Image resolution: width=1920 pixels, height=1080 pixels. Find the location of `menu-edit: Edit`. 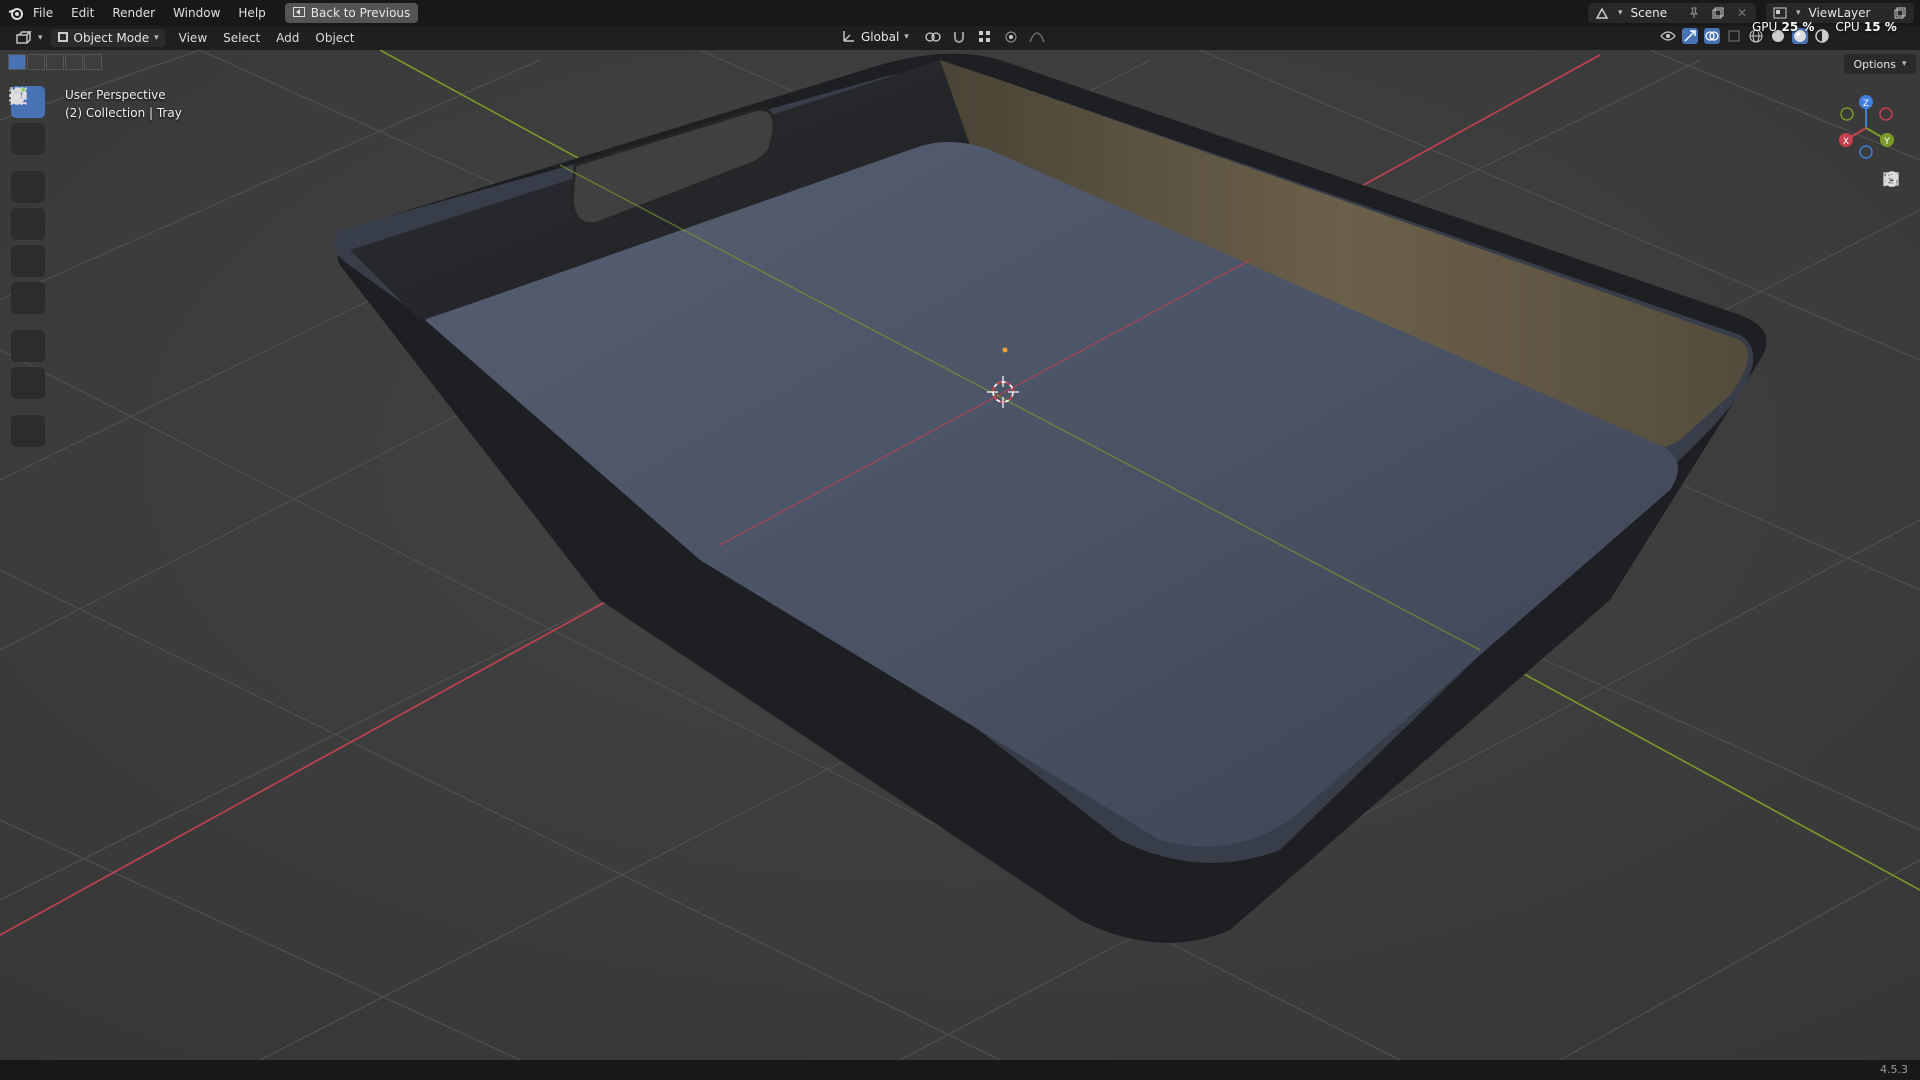

menu-edit: Edit is located at coordinates (82, 13).